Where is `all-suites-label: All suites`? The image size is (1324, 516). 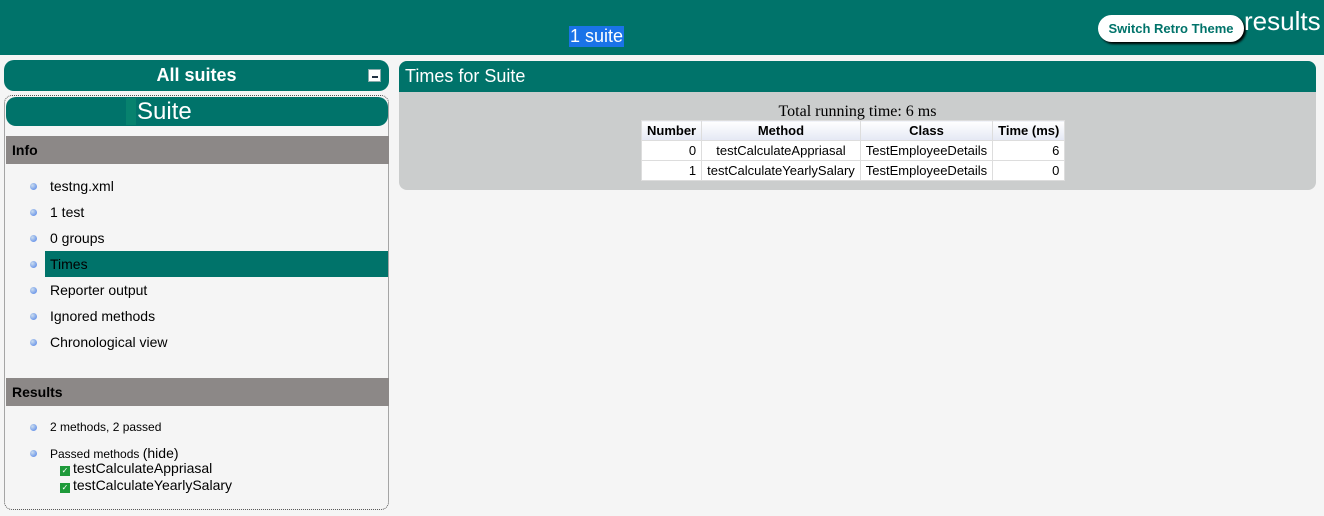 all-suites-label: All suites is located at coordinates (196, 75).